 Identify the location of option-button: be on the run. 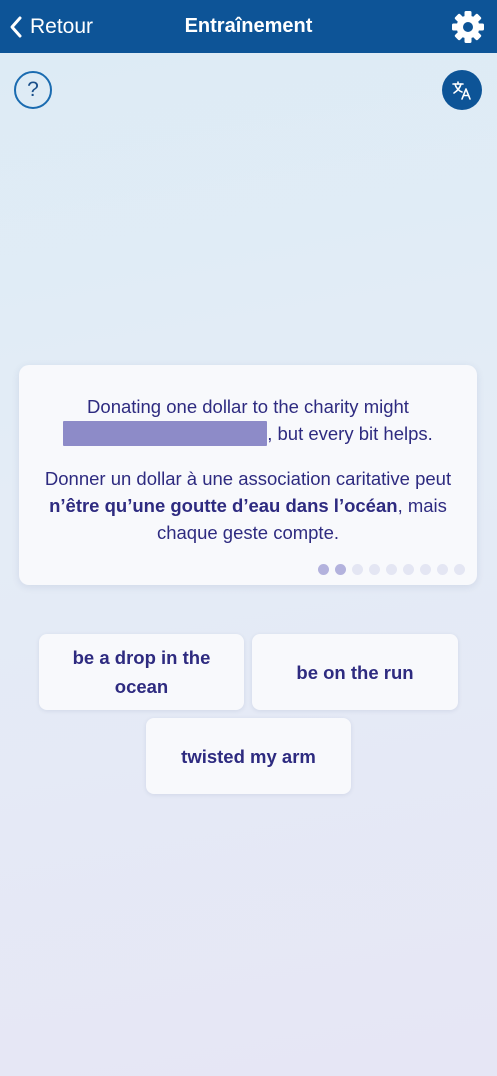
(355, 672).